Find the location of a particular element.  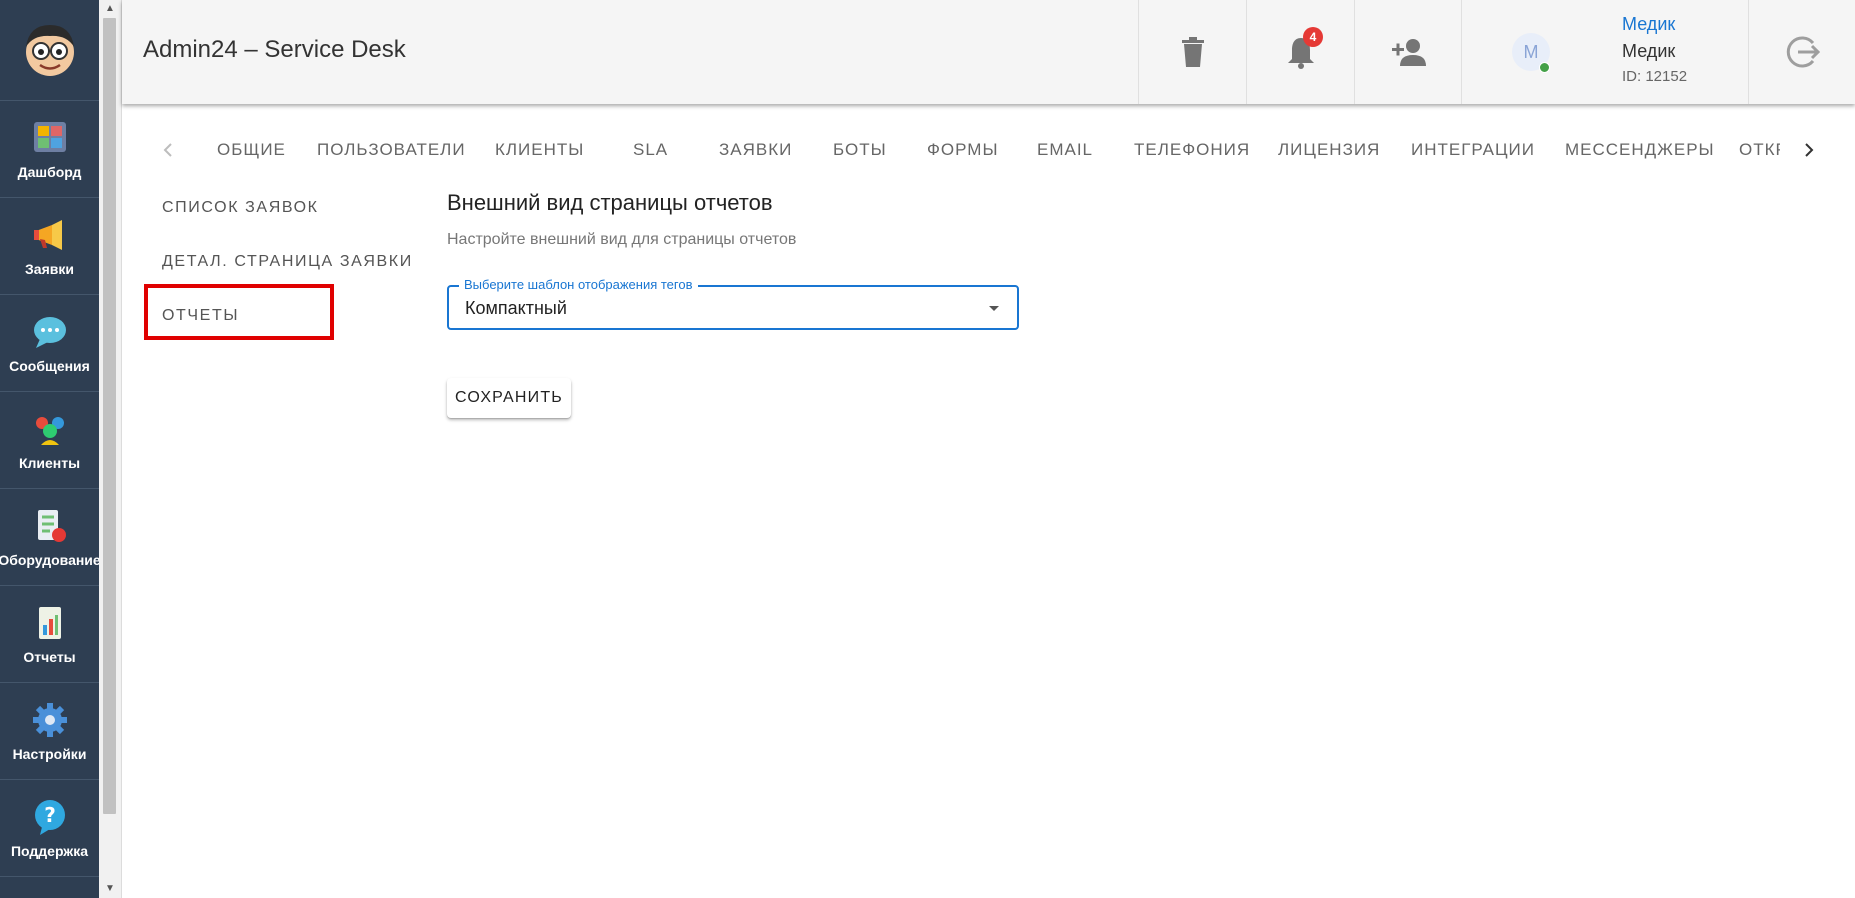

tab-bots: Боты is located at coordinates (860, 150).